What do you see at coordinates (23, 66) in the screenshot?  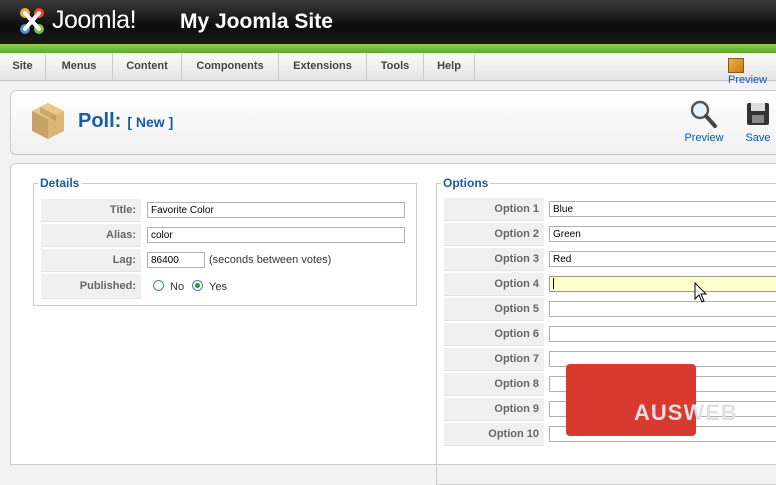 I see `menu-site: Site` at bounding box center [23, 66].